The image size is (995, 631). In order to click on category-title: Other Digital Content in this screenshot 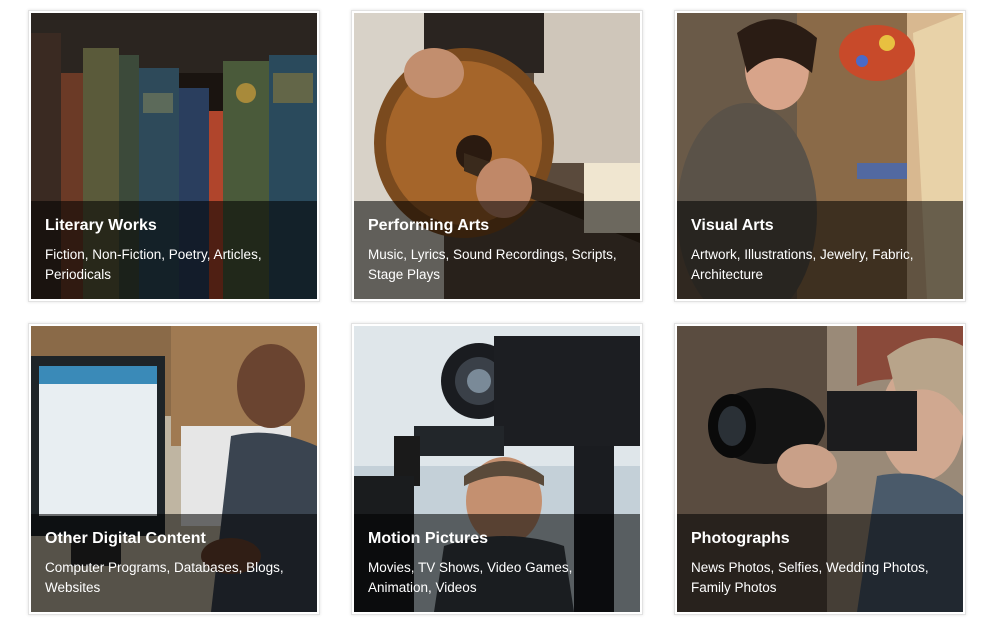, I will do `click(125, 538)`.